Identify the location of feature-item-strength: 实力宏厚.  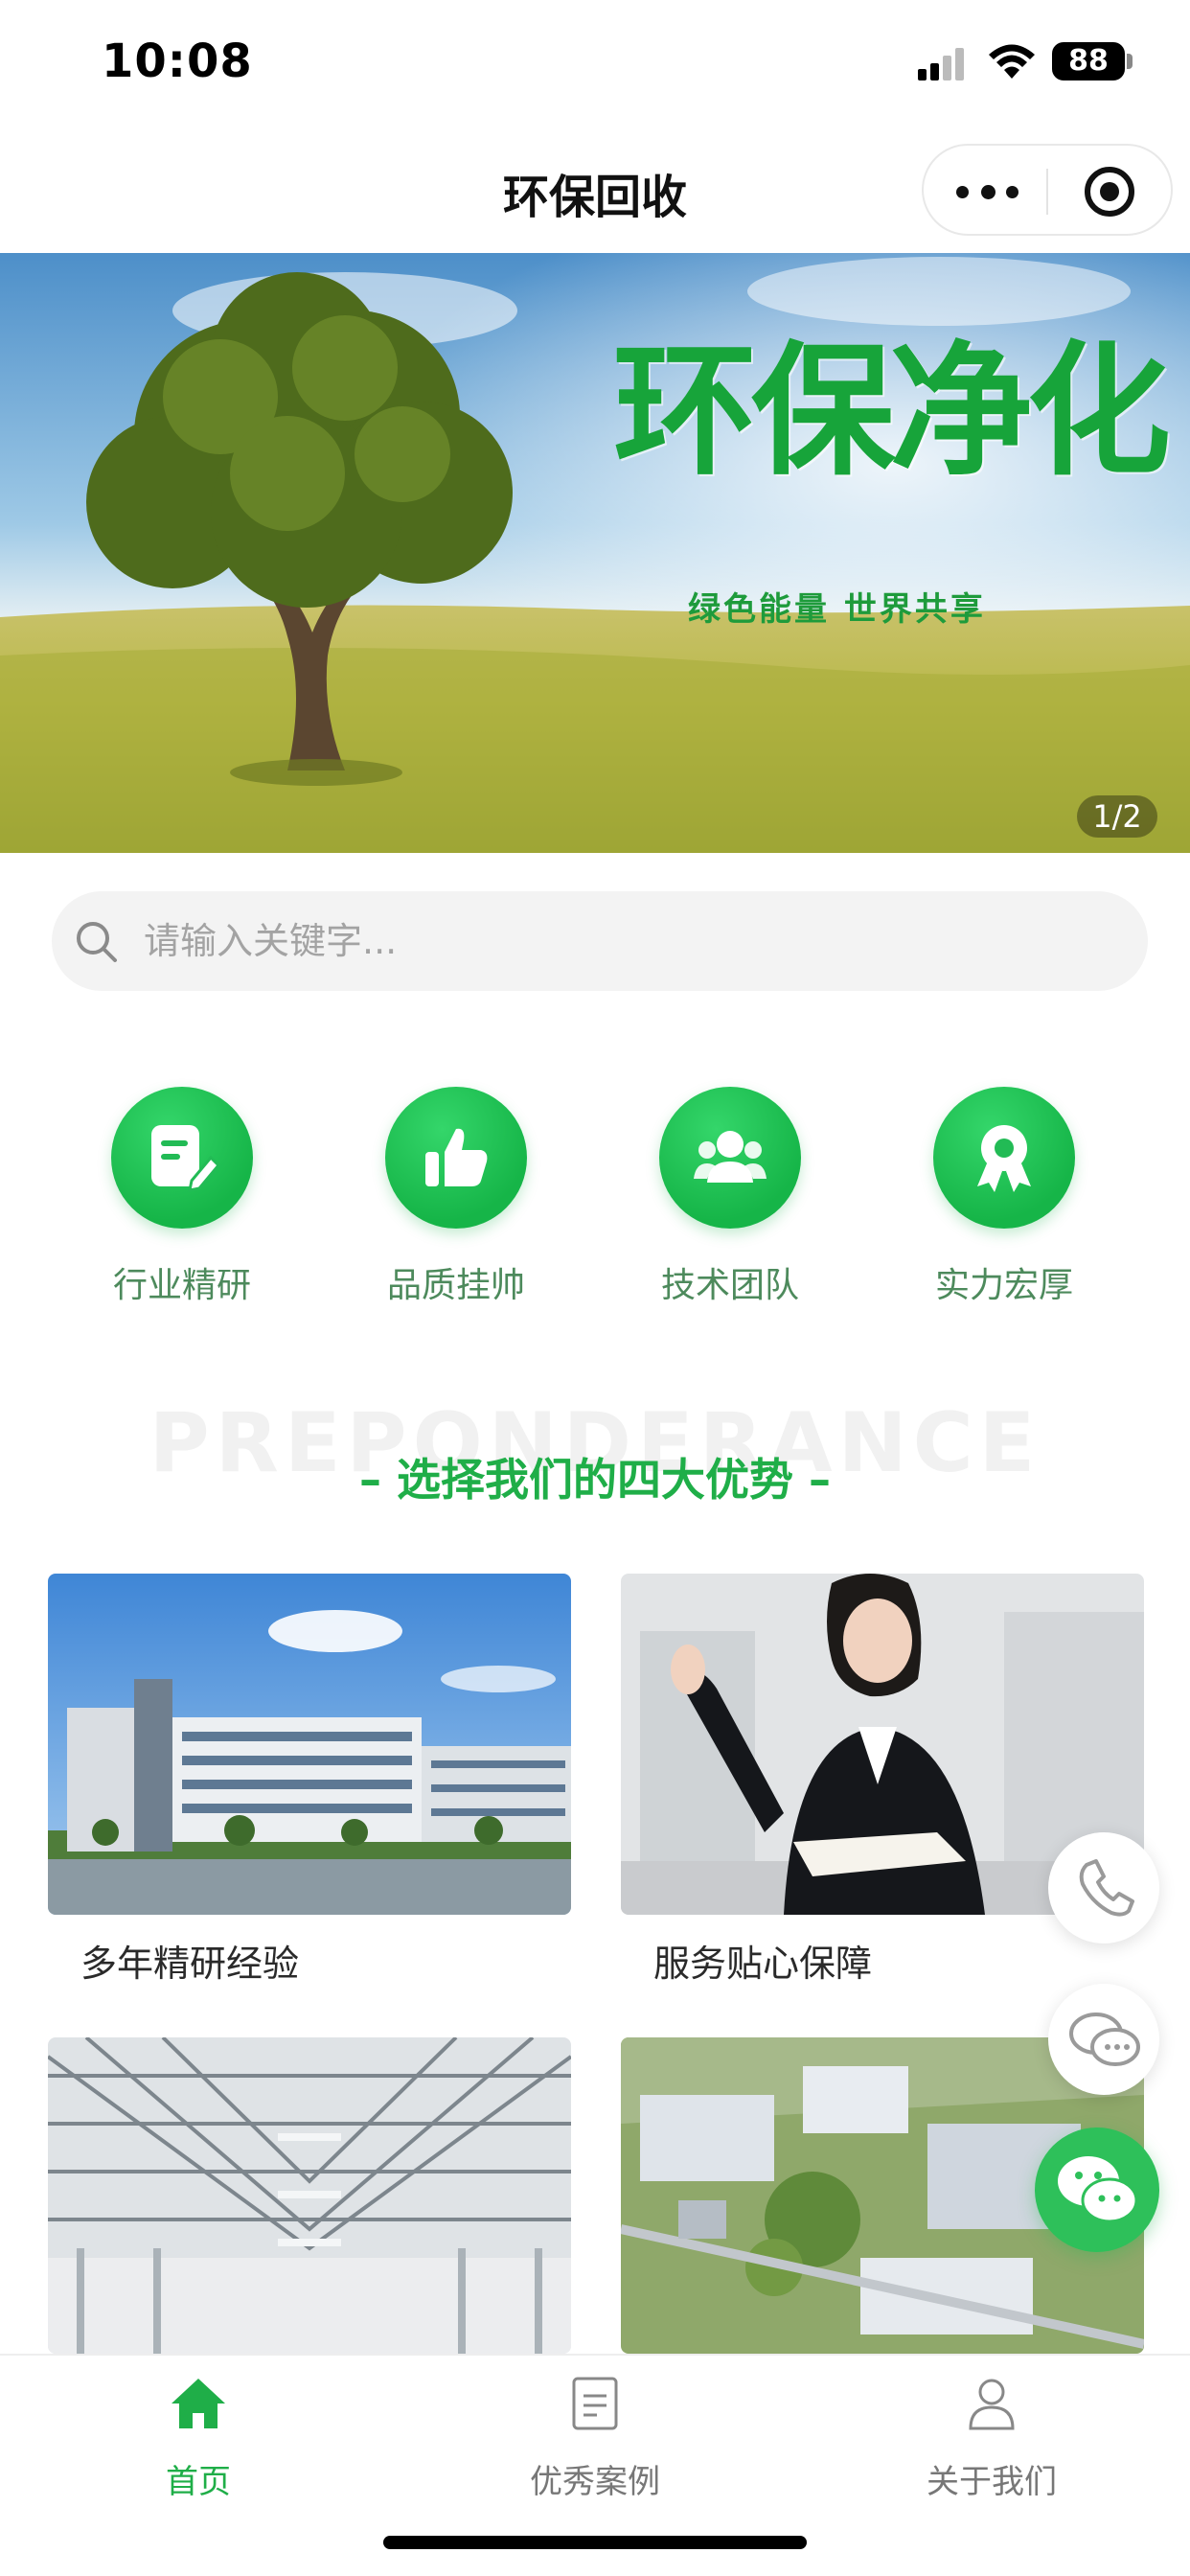
(1005, 1202).